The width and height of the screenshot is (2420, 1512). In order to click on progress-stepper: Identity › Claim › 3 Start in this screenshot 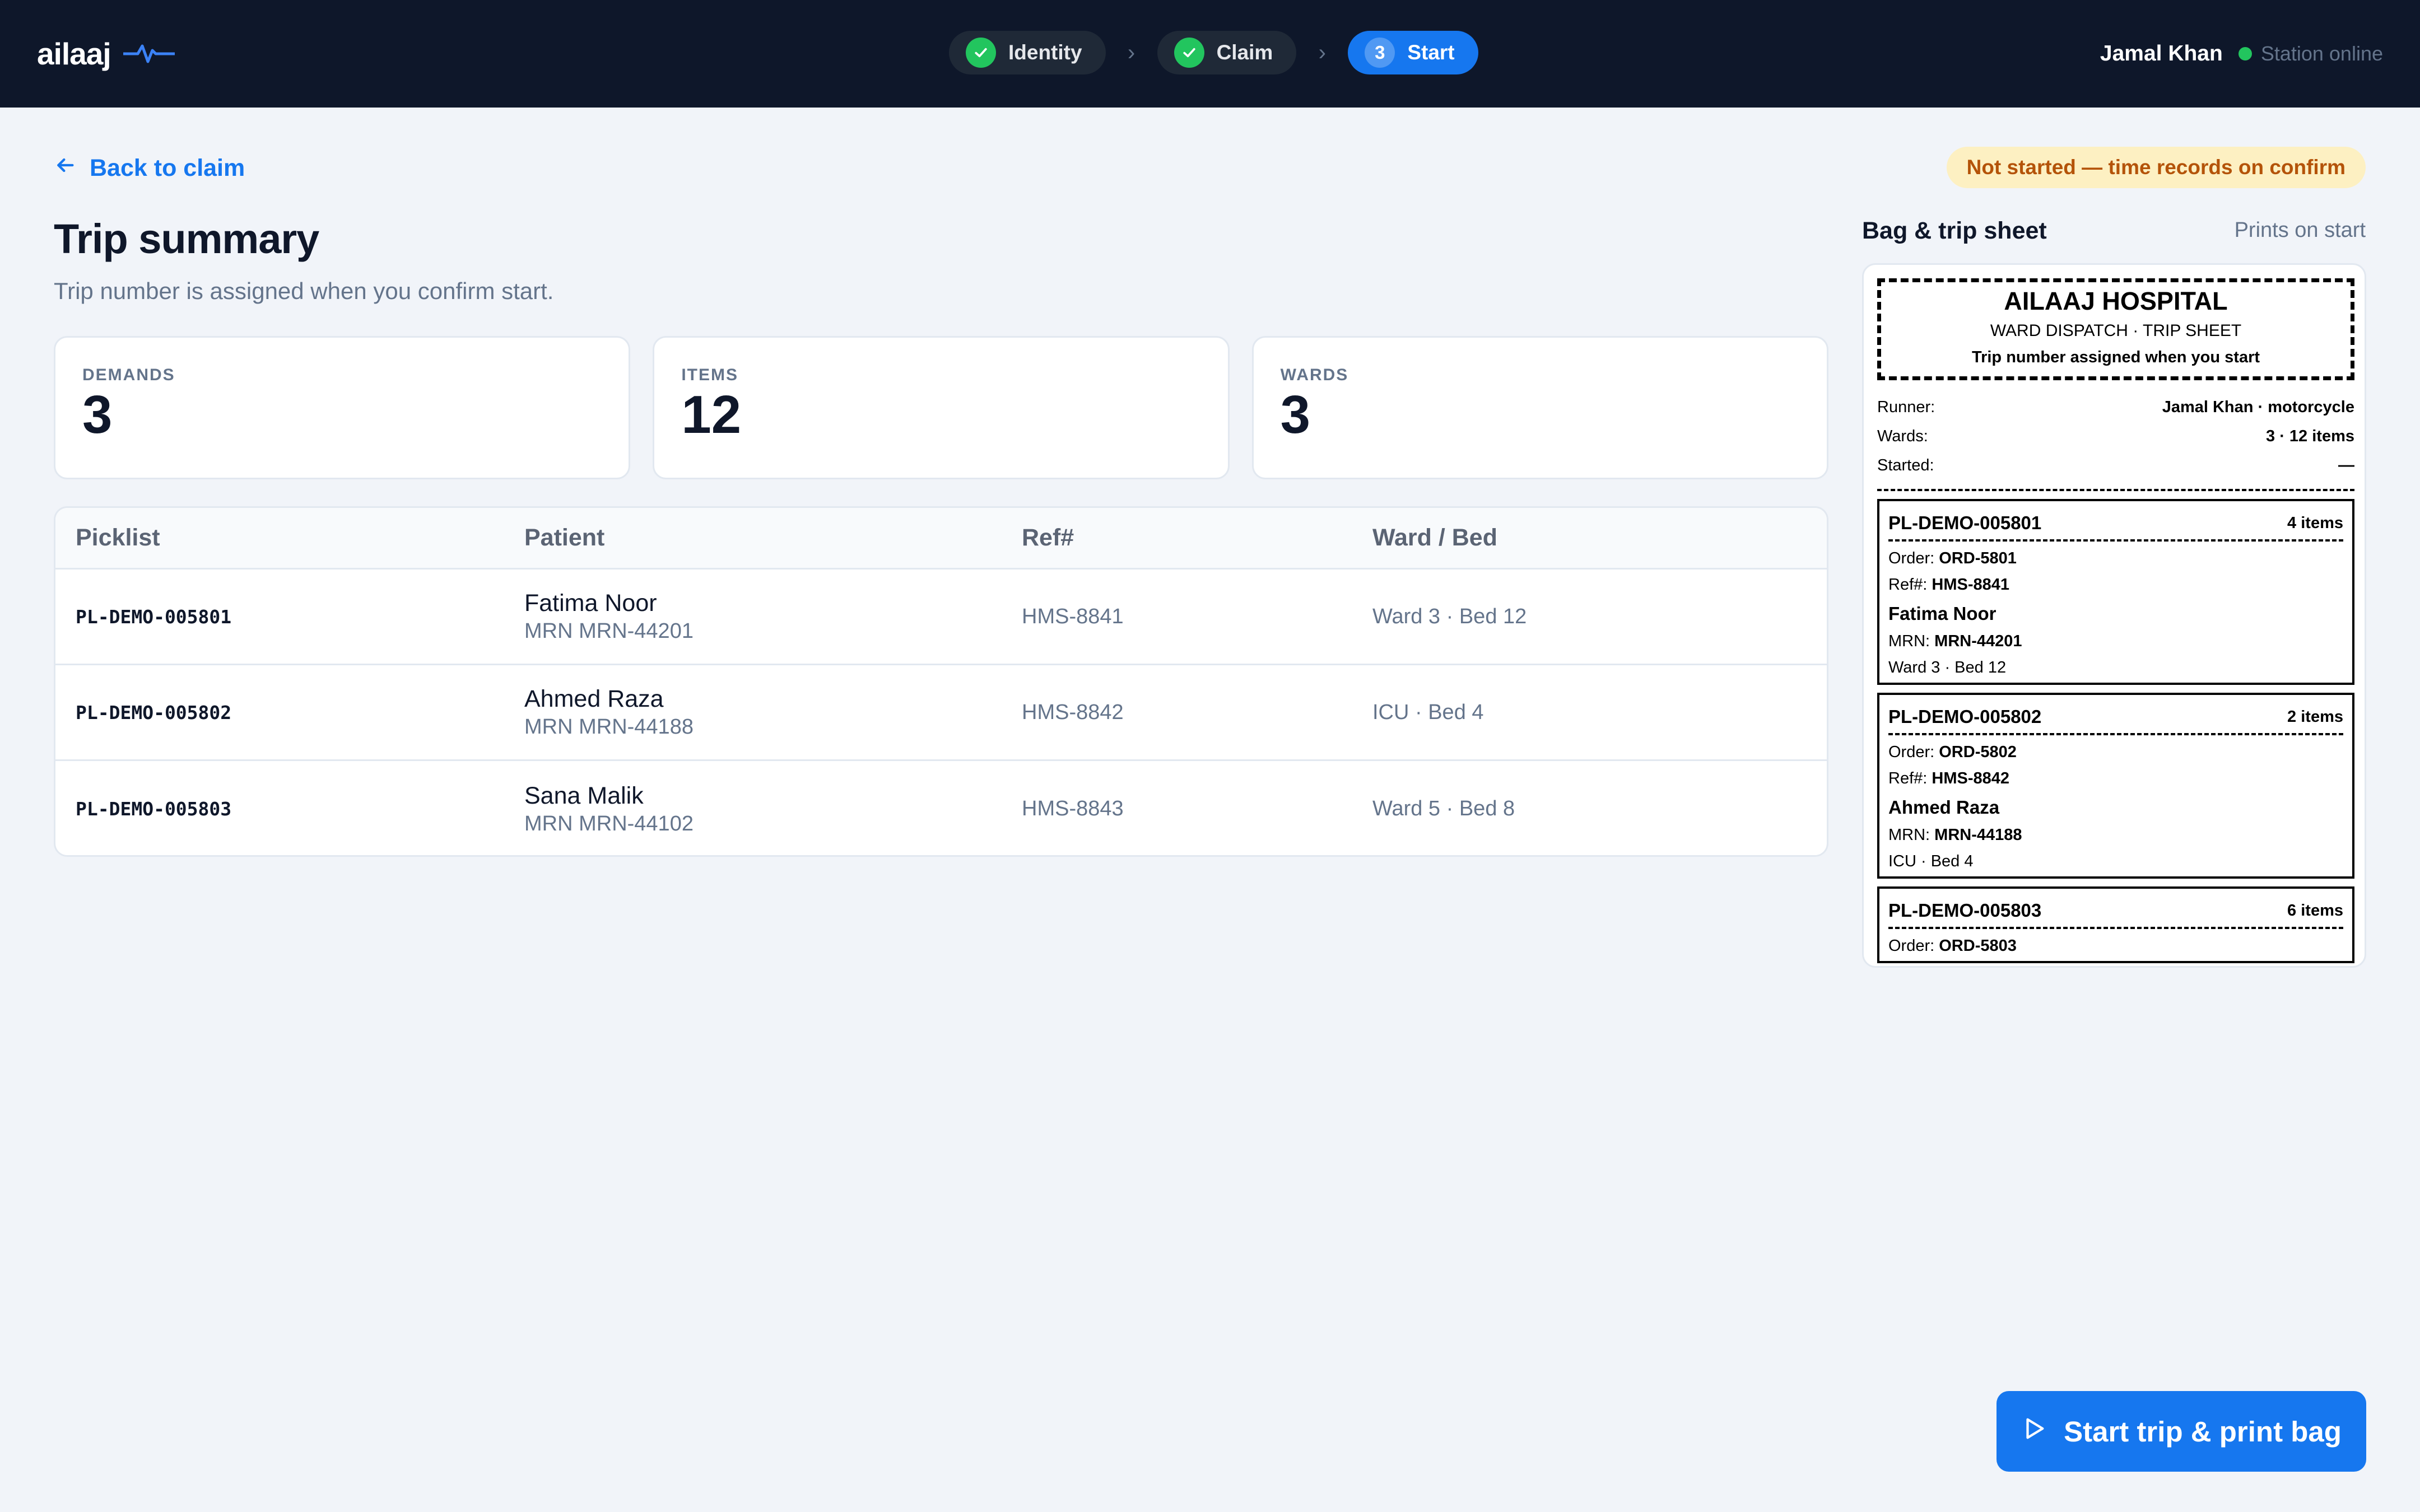, I will do `click(1214, 53)`.